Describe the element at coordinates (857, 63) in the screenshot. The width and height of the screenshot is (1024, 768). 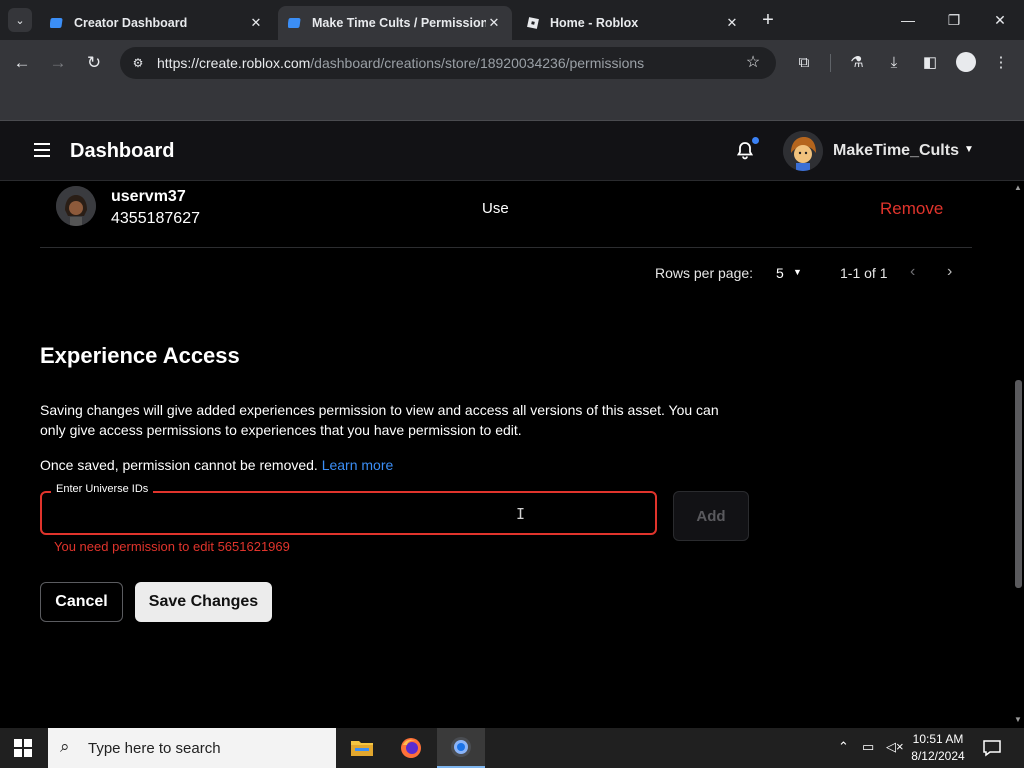
I see `labs-flask-icon: ⚗` at that location.